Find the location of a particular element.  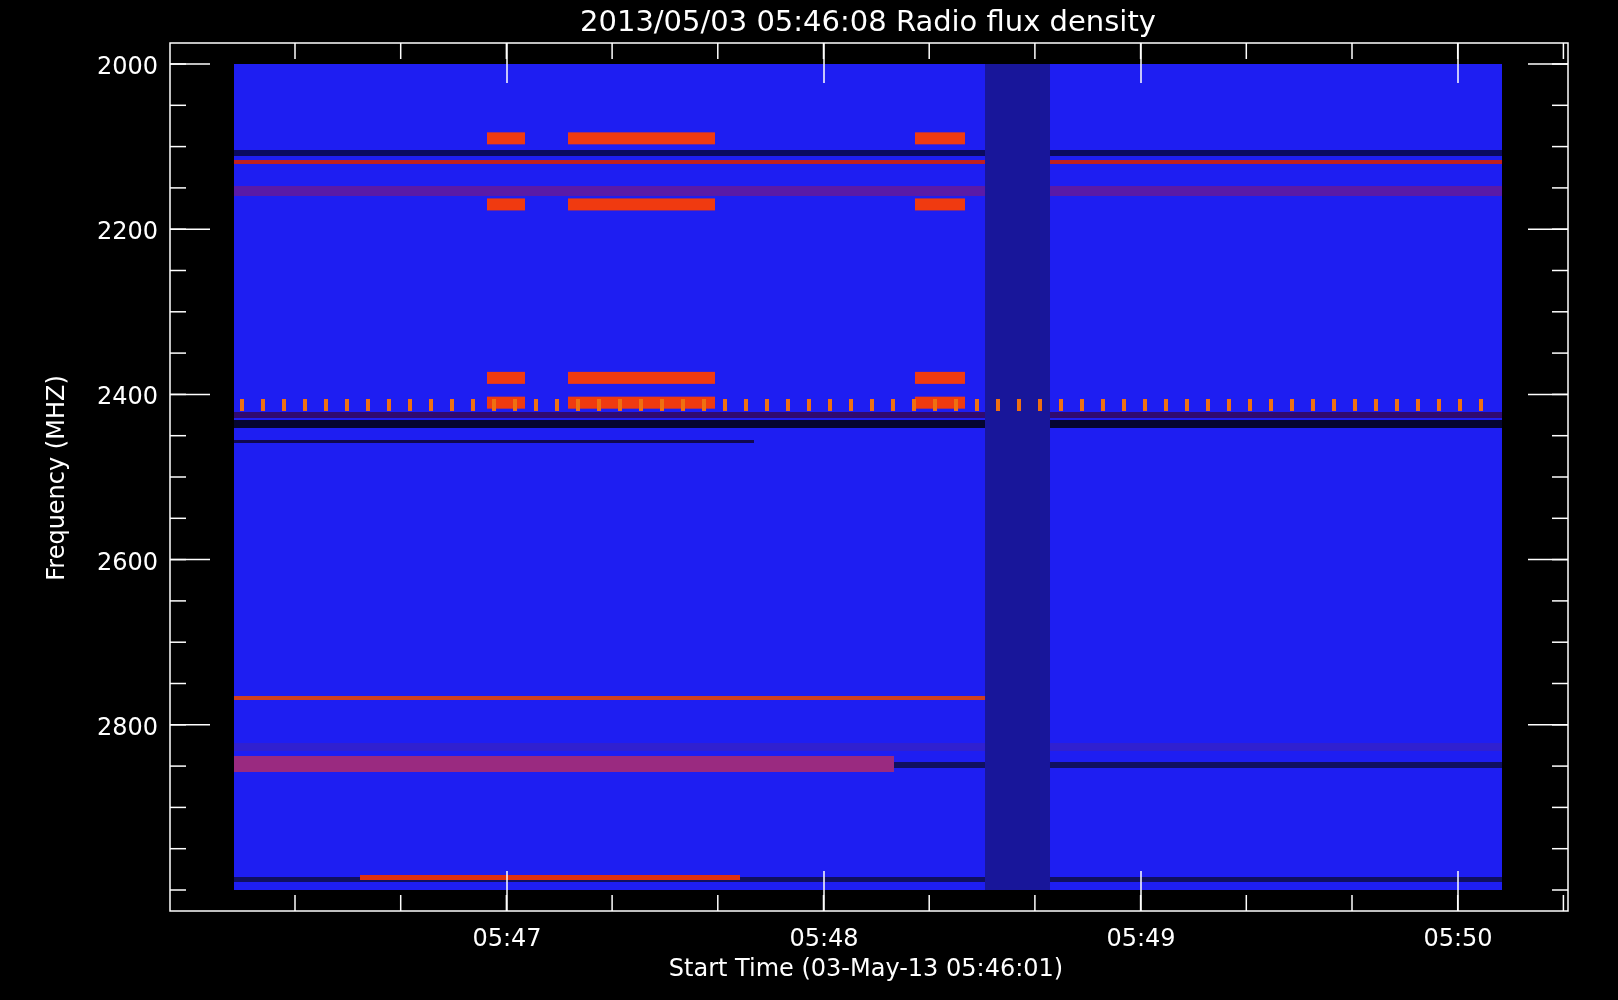

axis-tick-label: 2400 is located at coordinates (127, 396).